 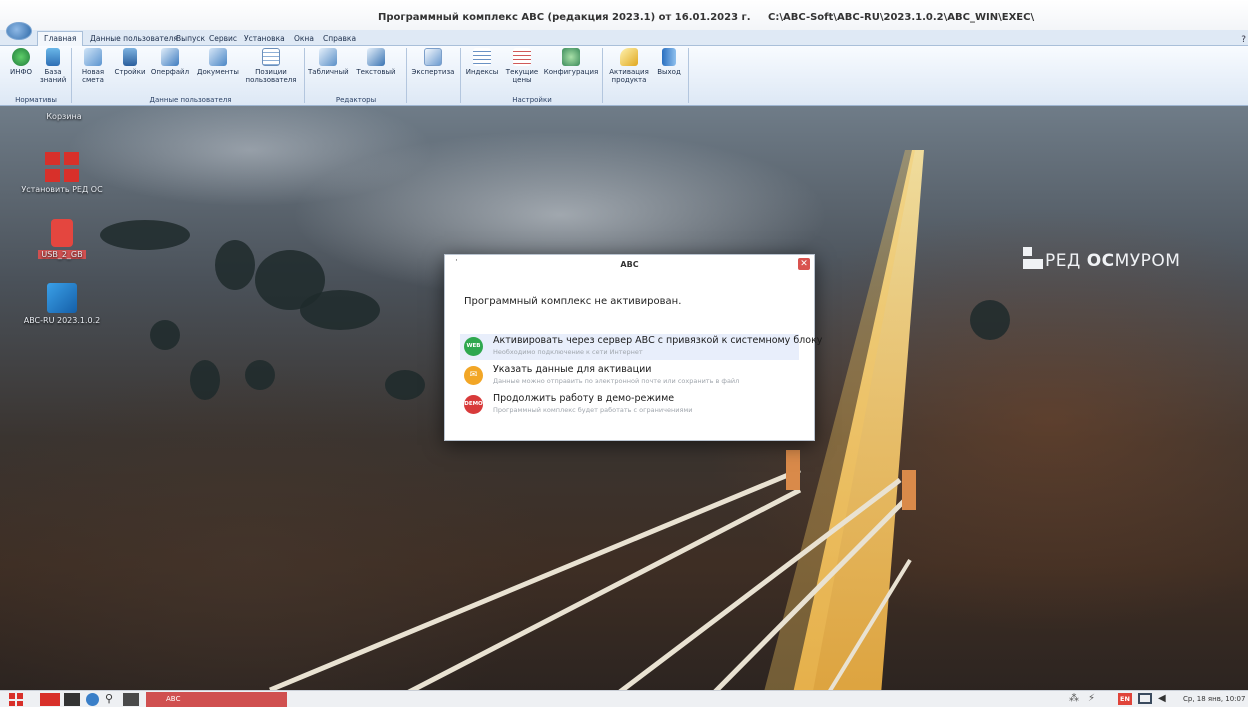 I want to click on tab-service: Сервис, so click(x=223, y=39).